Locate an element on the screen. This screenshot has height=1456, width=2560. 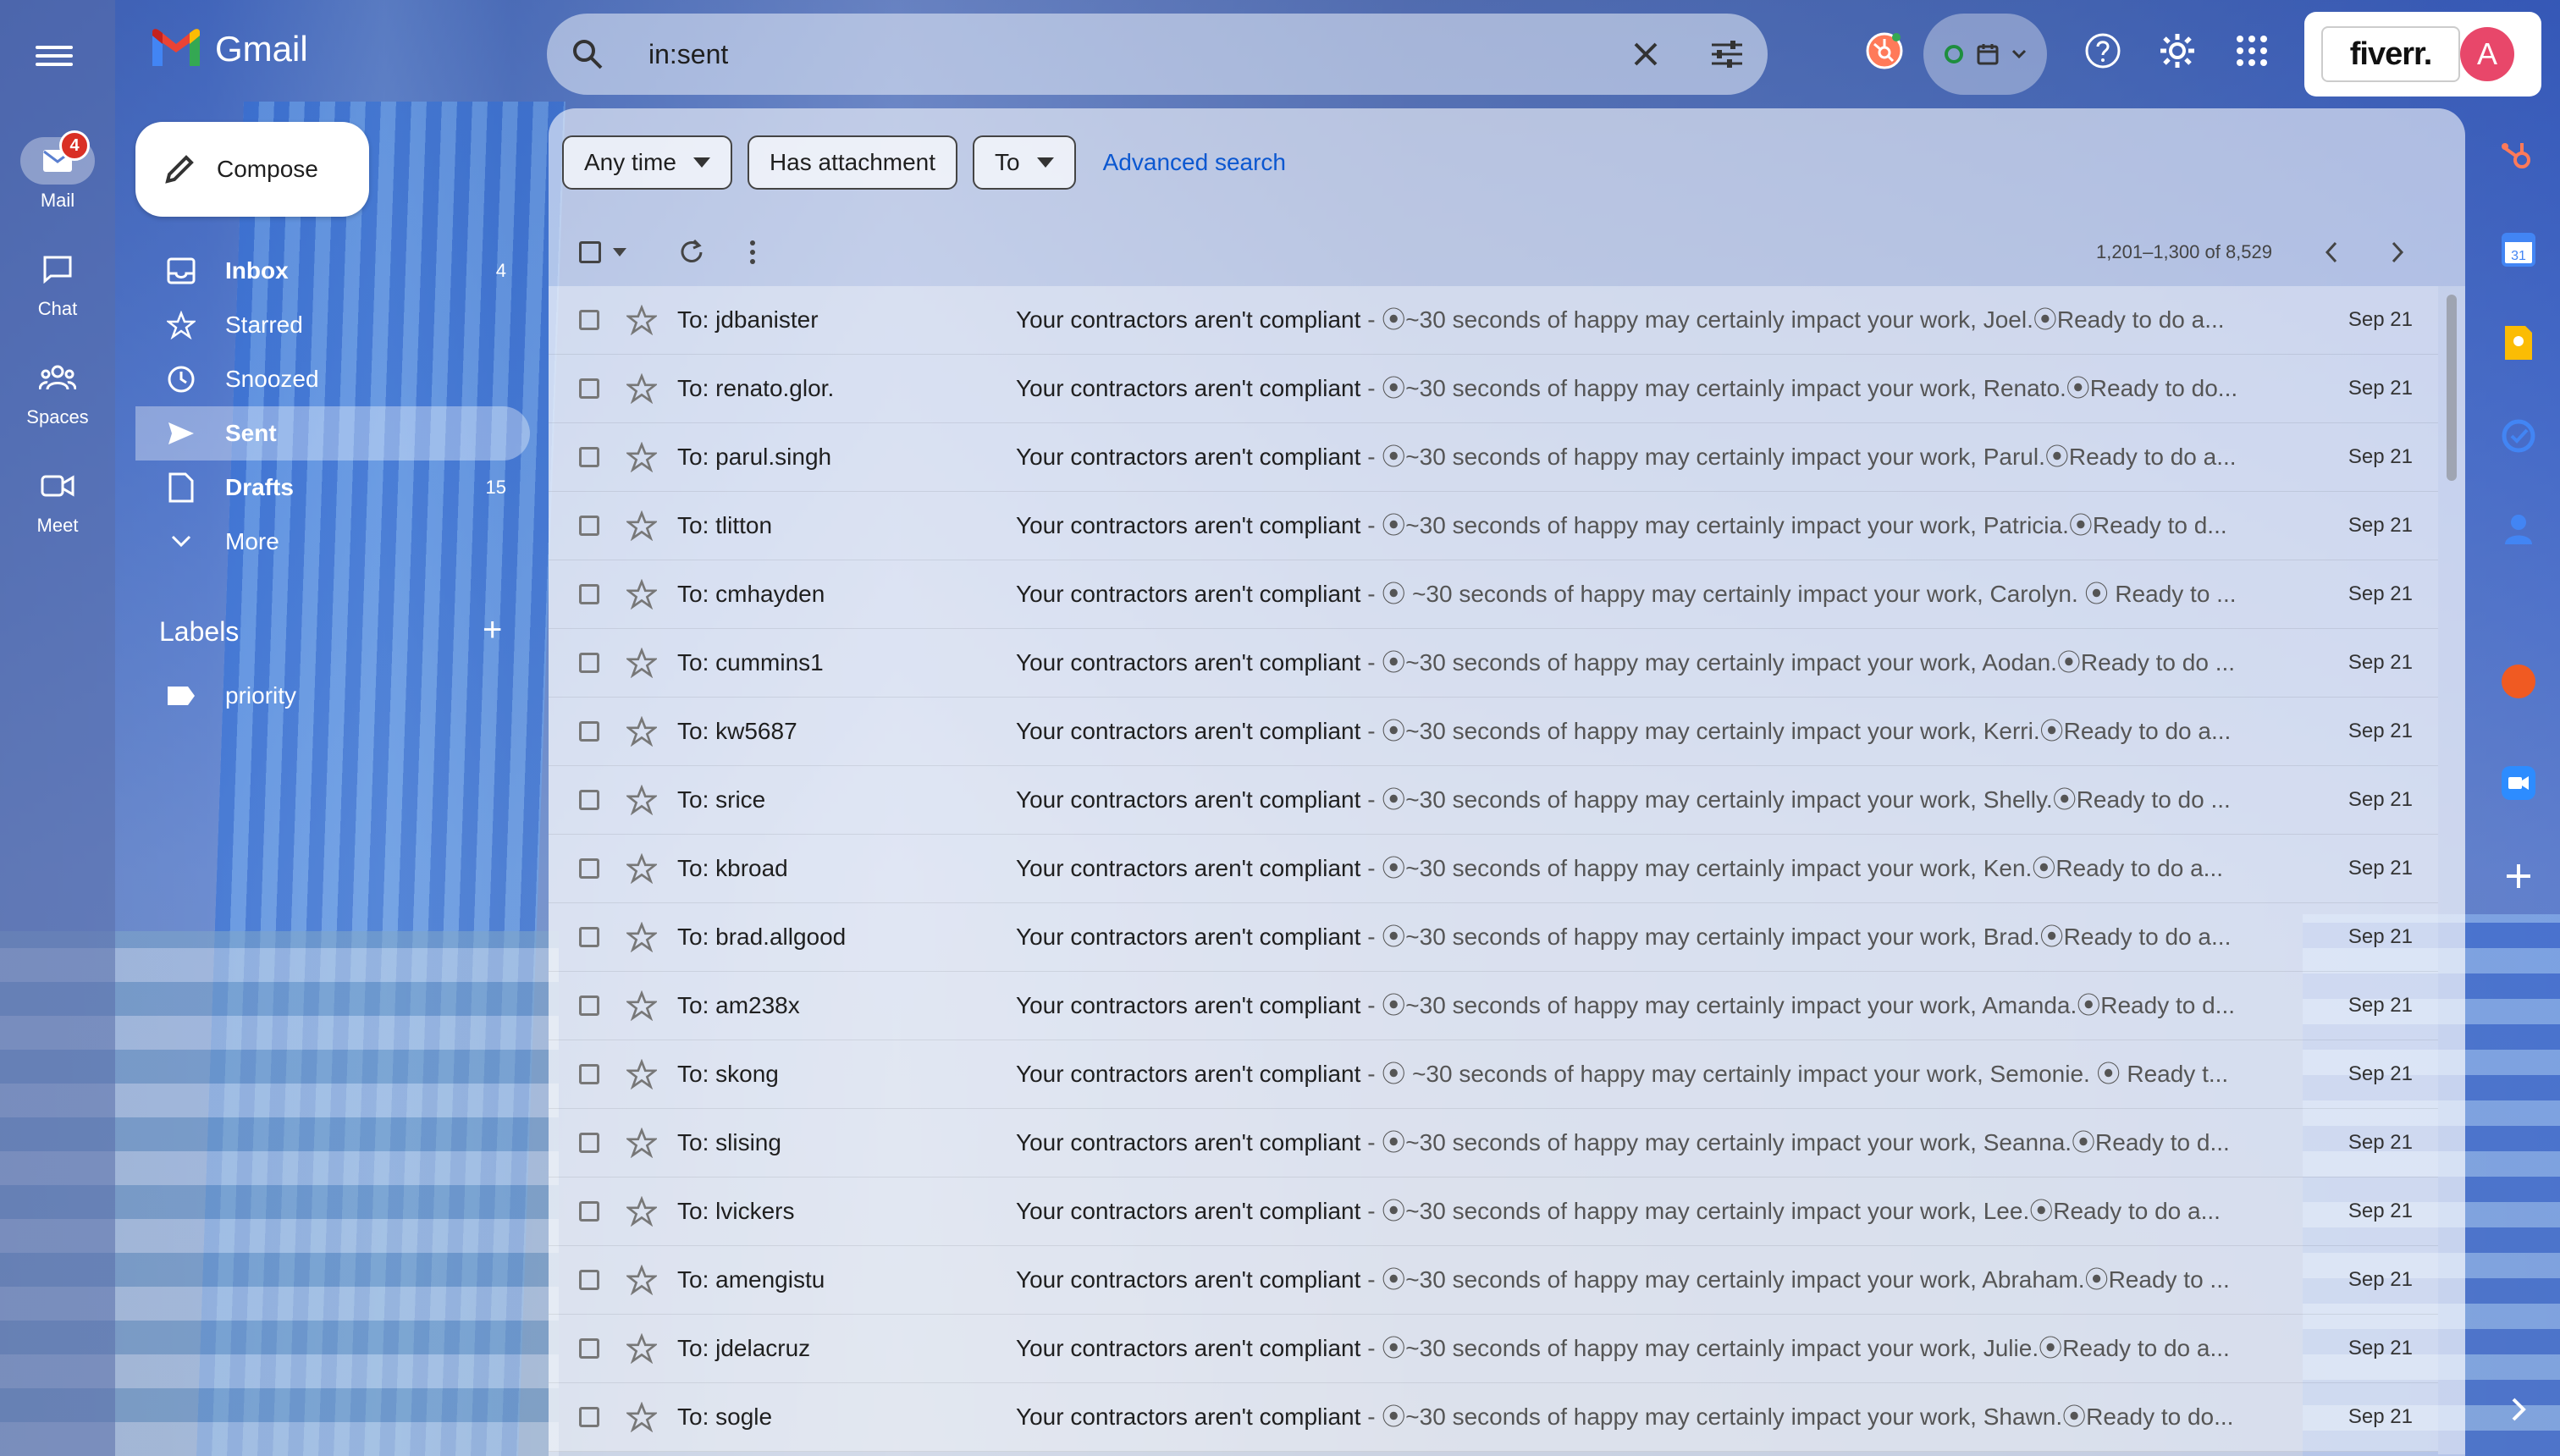
search-options-icon is located at coordinates (1727, 54).